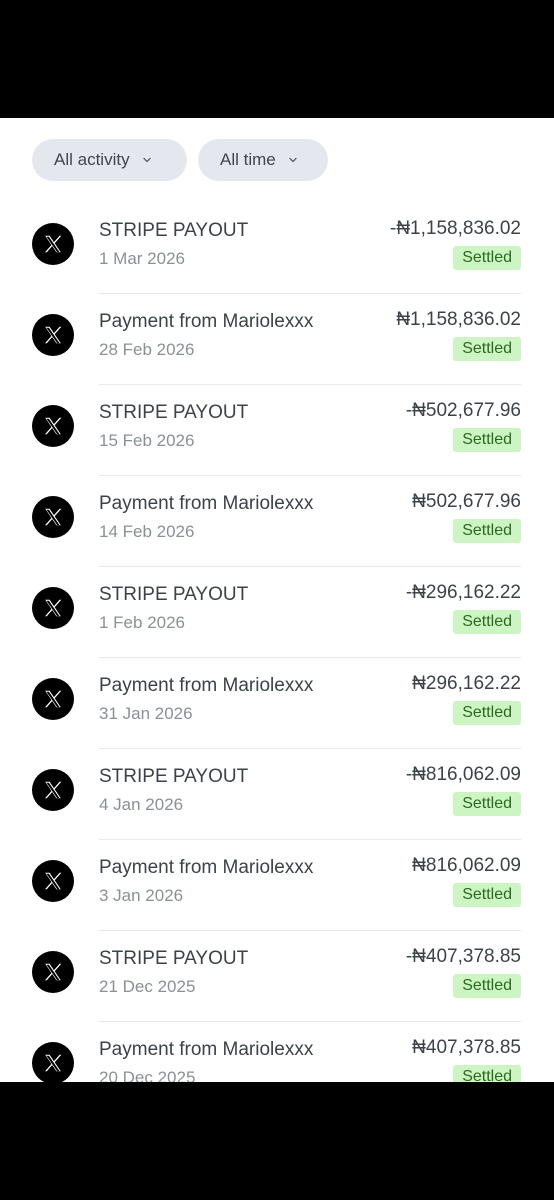  What do you see at coordinates (466, 501) in the screenshot?
I see `transaction-amount: ₦502,677.96` at bounding box center [466, 501].